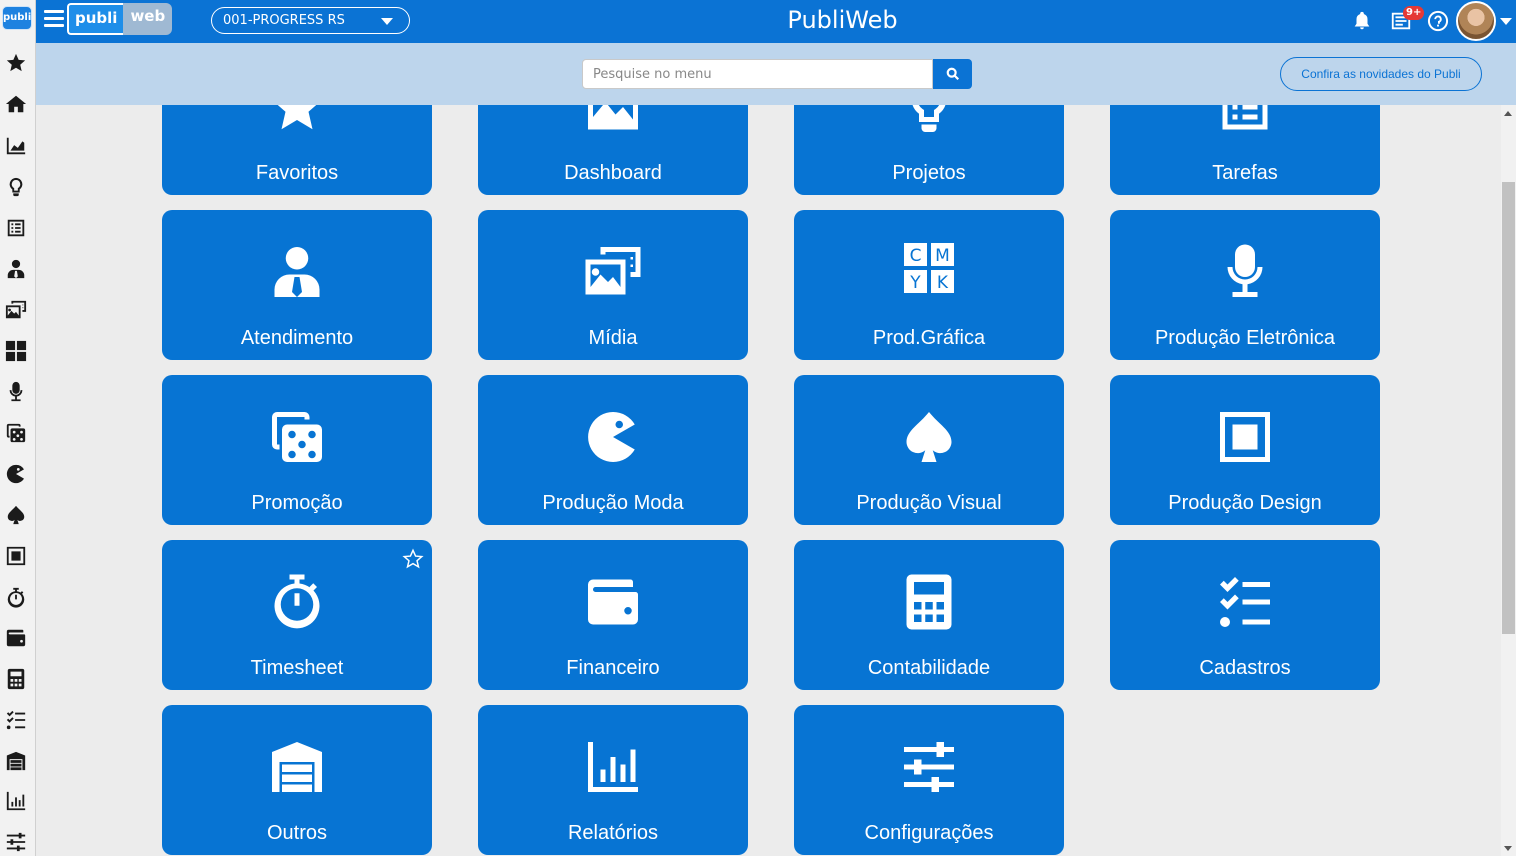 The image size is (1516, 856). I want to click on sidebar-wallet-icon, so click(16, 638).